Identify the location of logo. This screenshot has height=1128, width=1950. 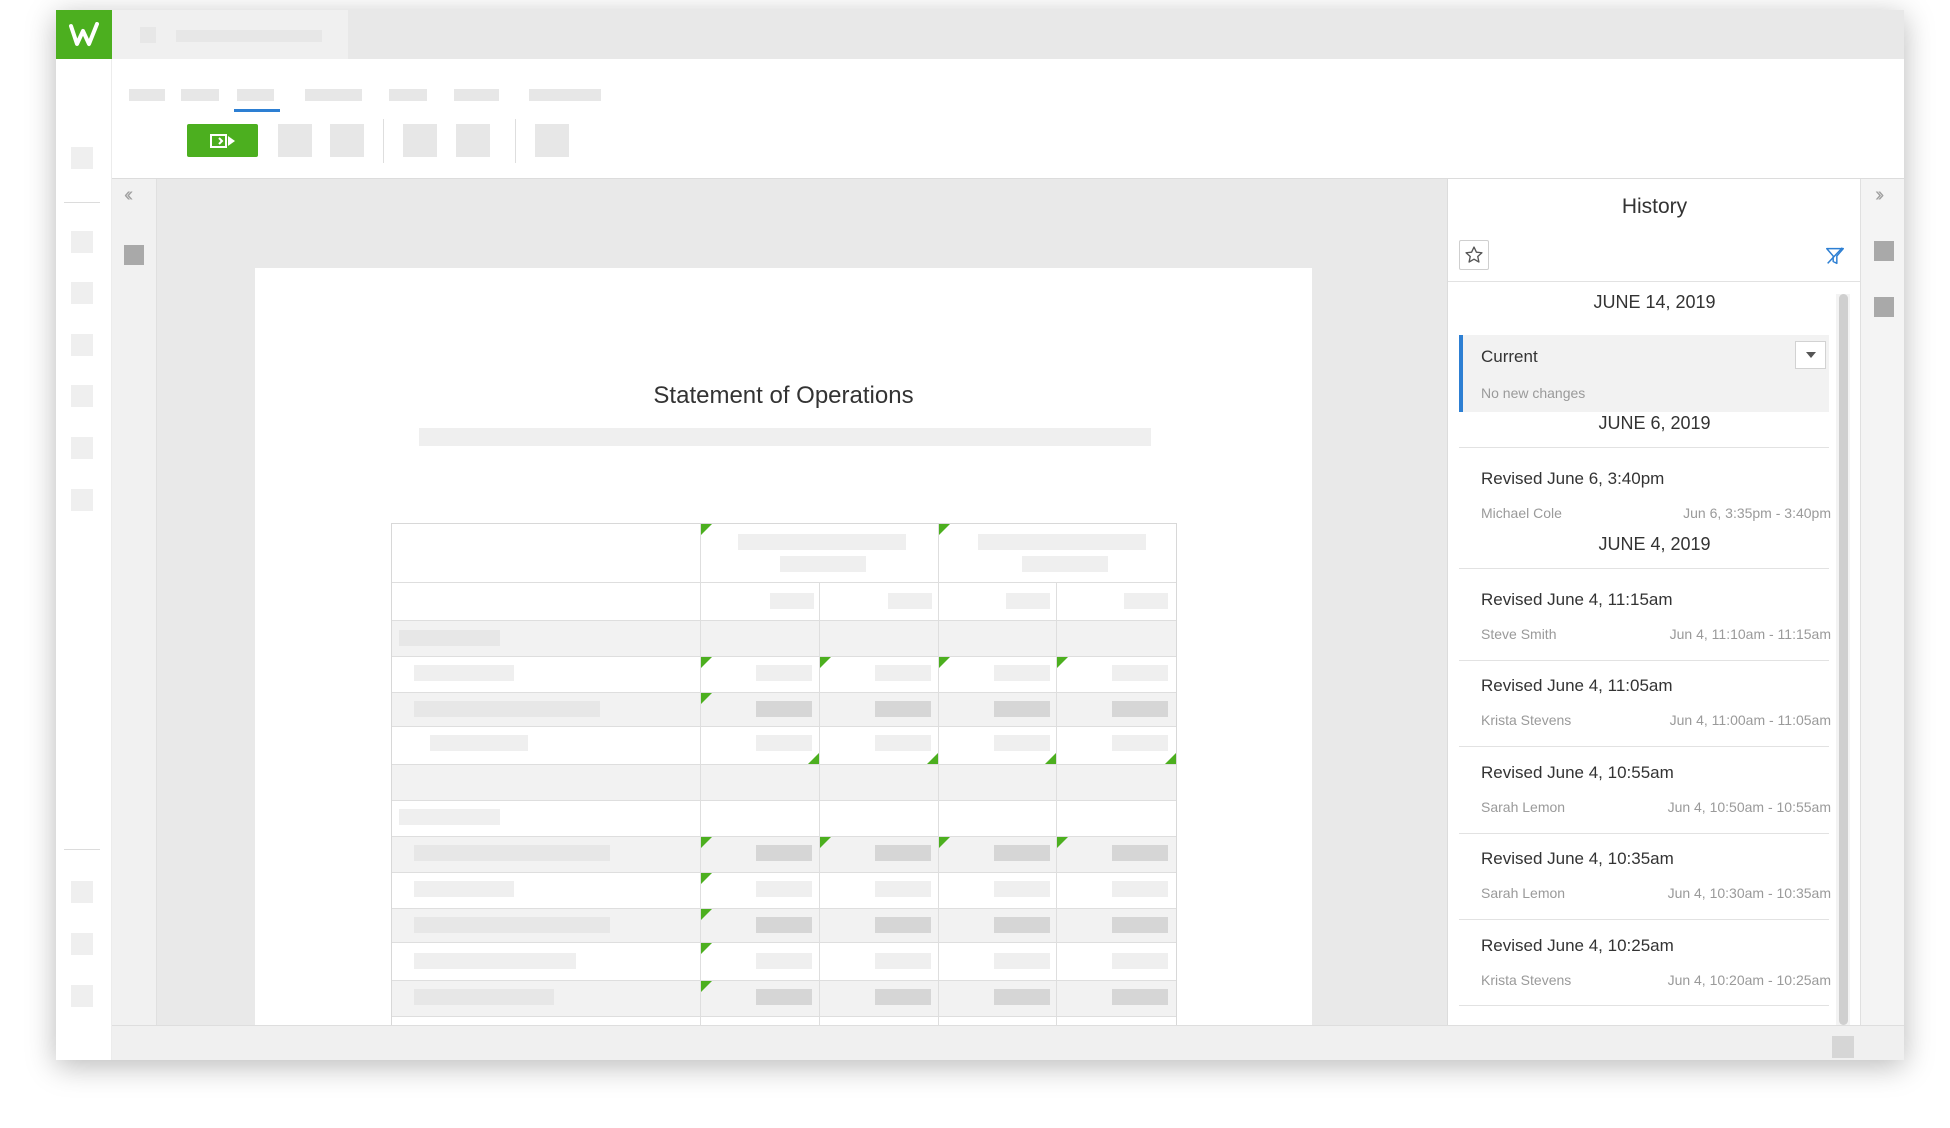
(84, 34).